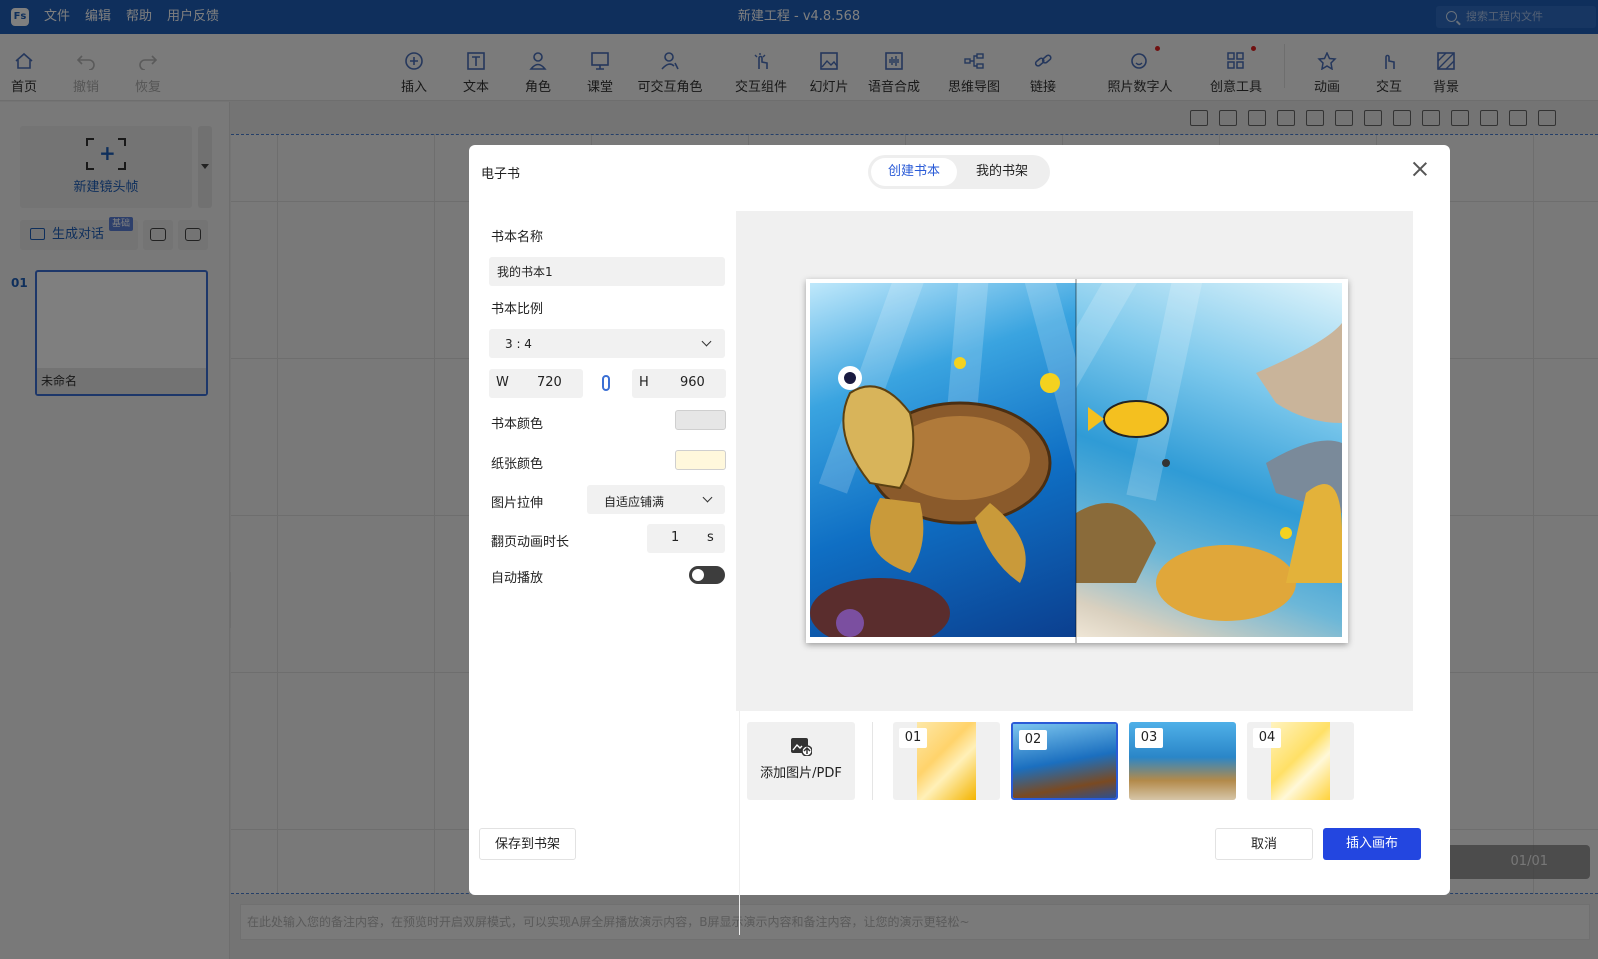 The height and width of the screenshot is (959, 1598). I want to click on coral-reef-illustration, so click(1209, 472).